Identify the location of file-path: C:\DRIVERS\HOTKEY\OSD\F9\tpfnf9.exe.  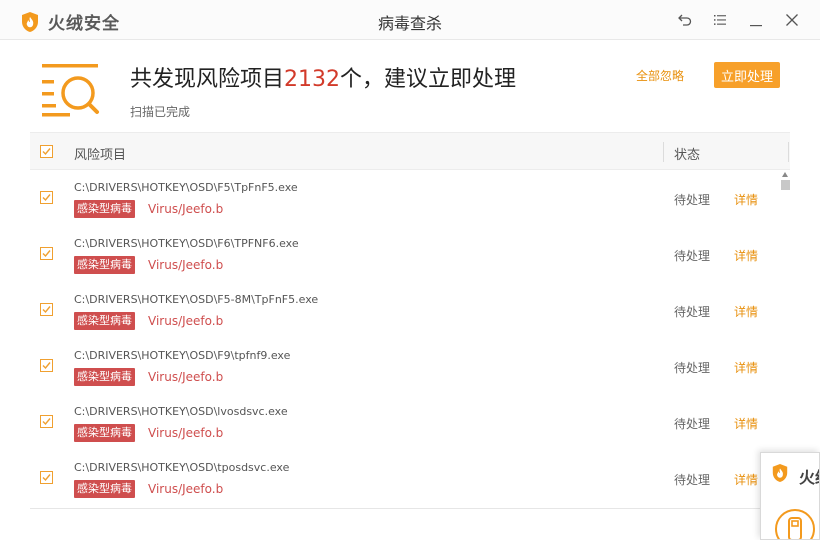
(182, 355).